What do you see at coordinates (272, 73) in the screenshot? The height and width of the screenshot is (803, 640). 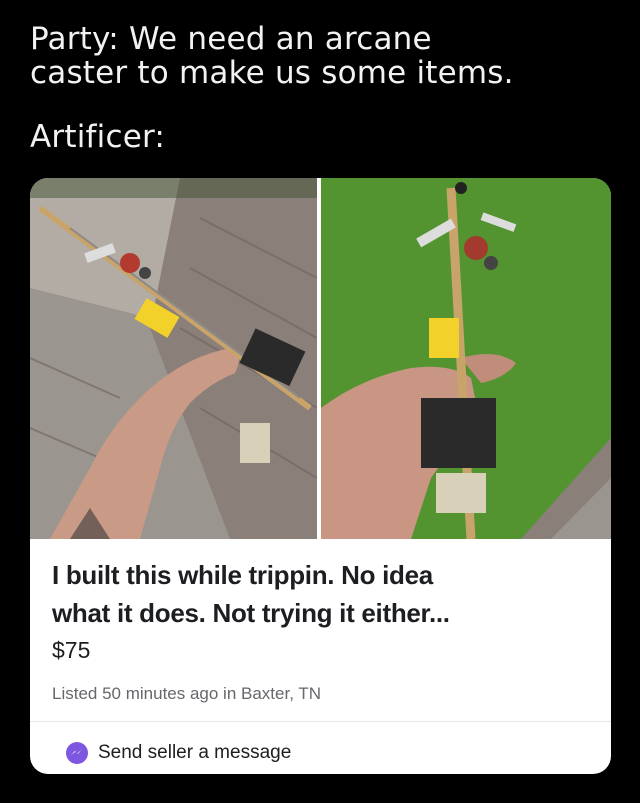 I see `caption-line: caster to make us some items.` at bounding box center [272, 73].